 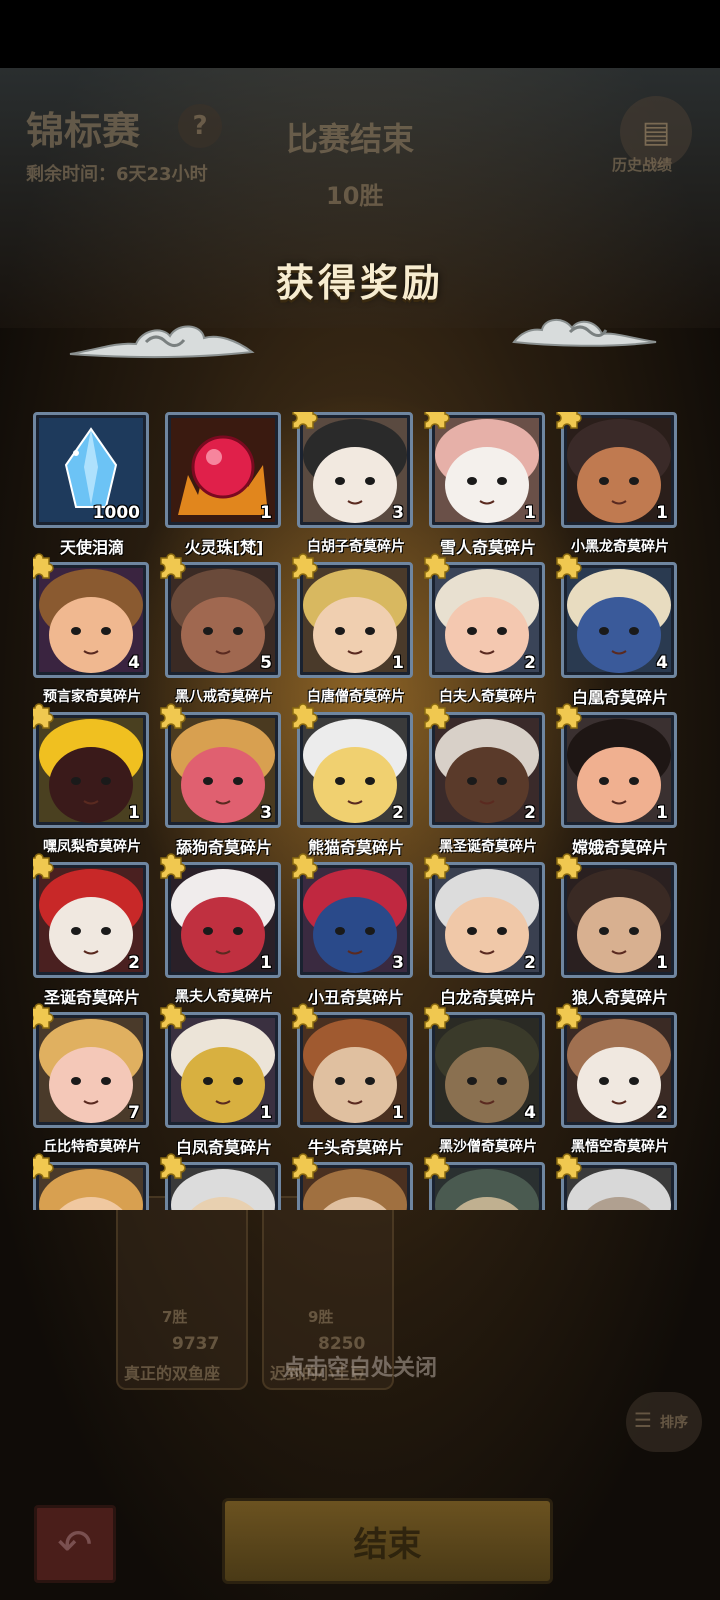 What do you see at coordinates (92, 632) in the screenshot?
I see `reward-item: 4 预言家奇莫碎片` at bounding box center [92, 632].